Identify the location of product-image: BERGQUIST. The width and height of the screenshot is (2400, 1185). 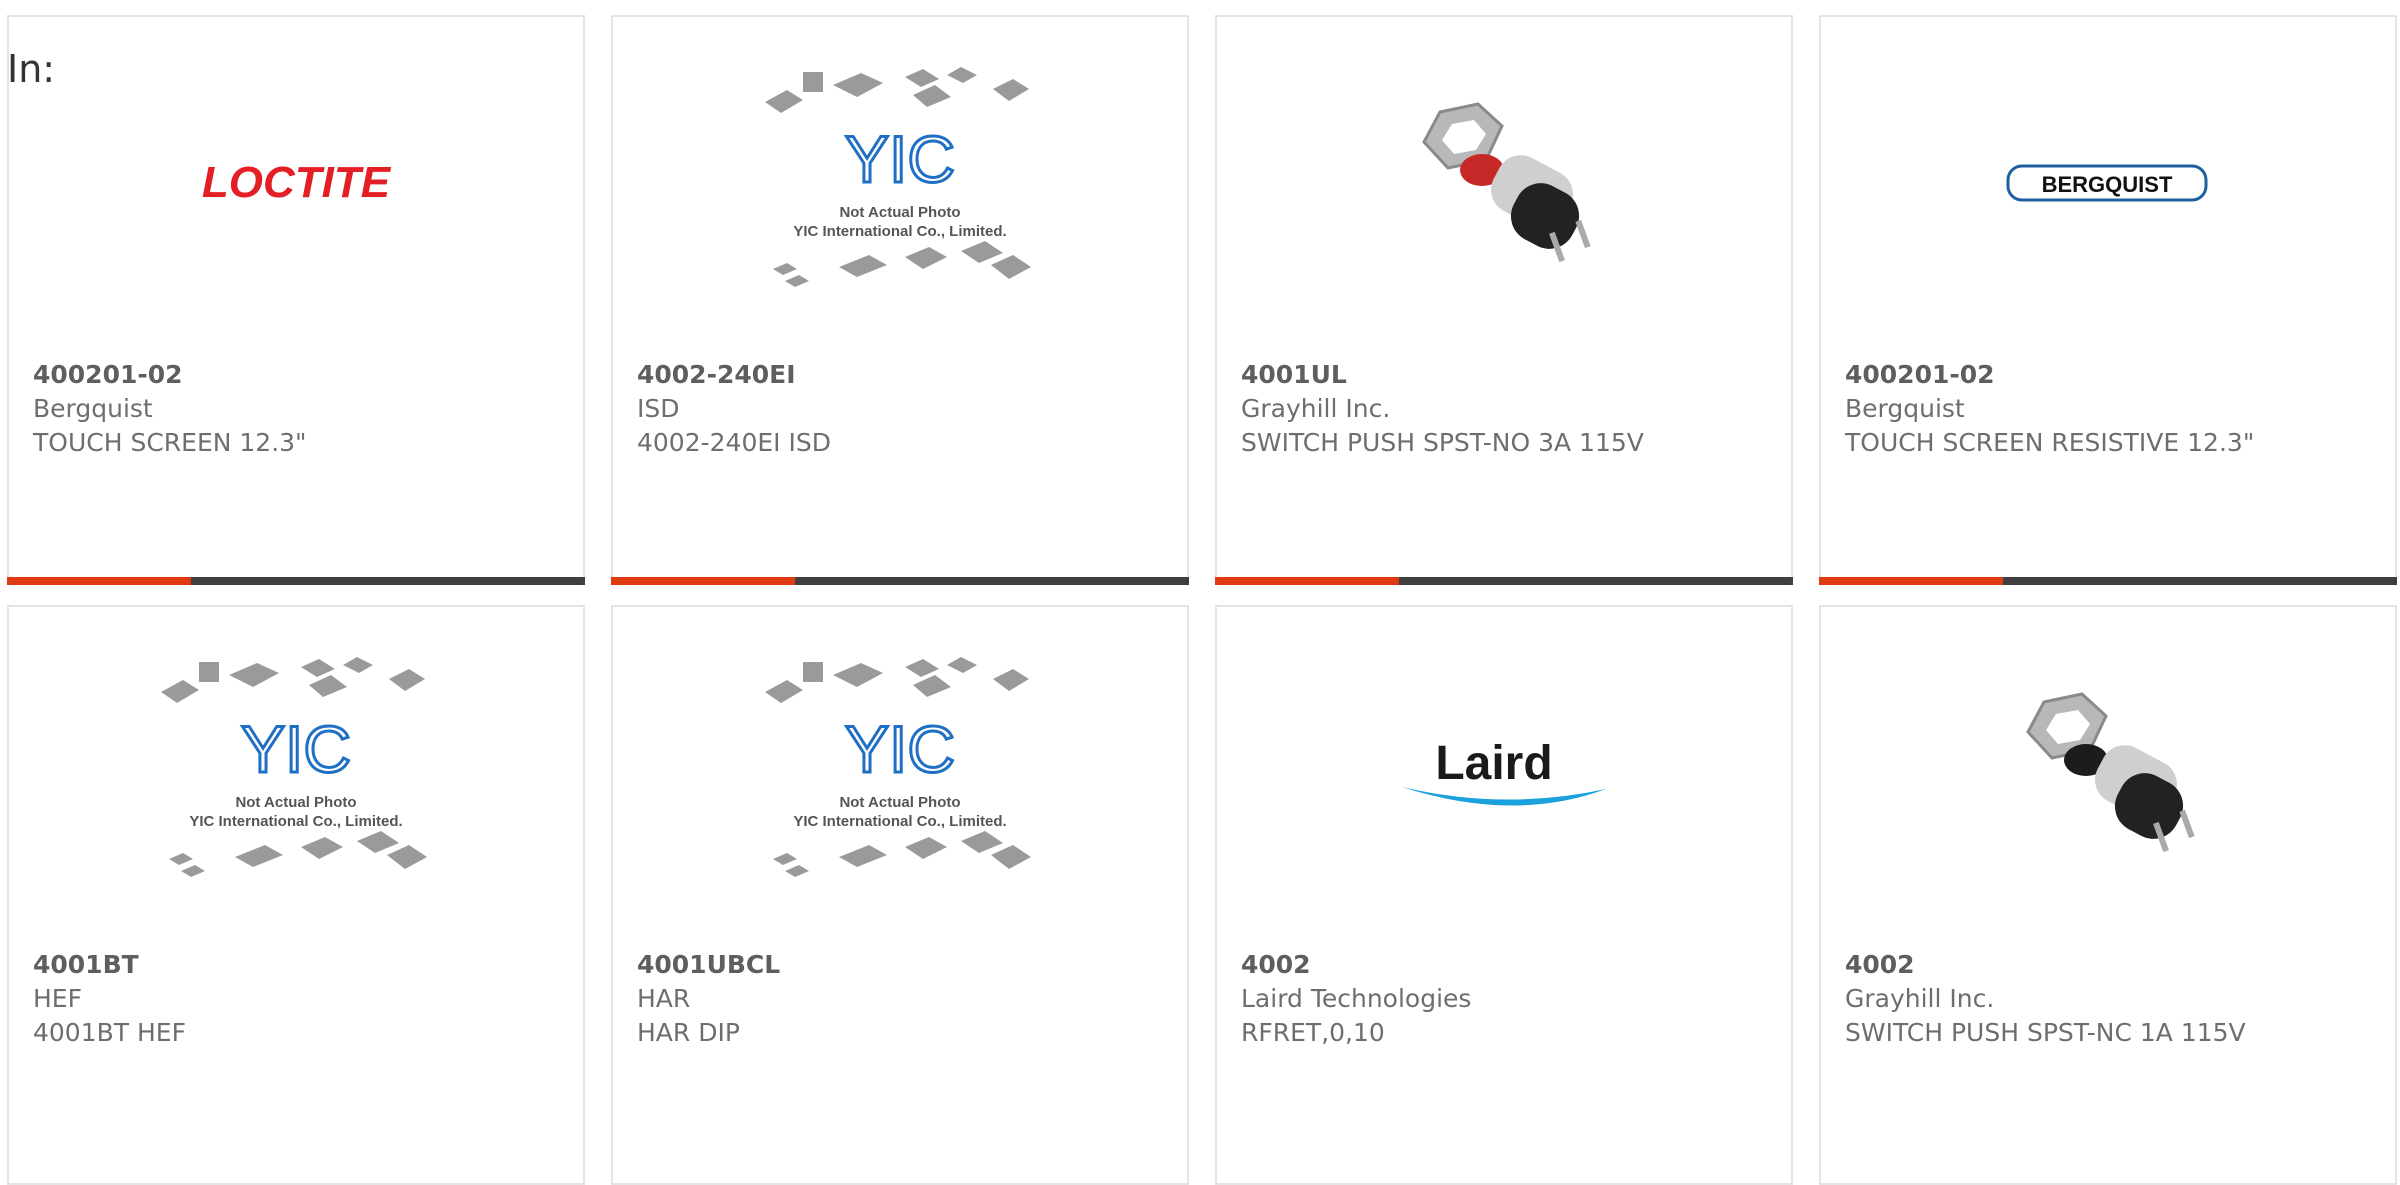
(2108, 182).